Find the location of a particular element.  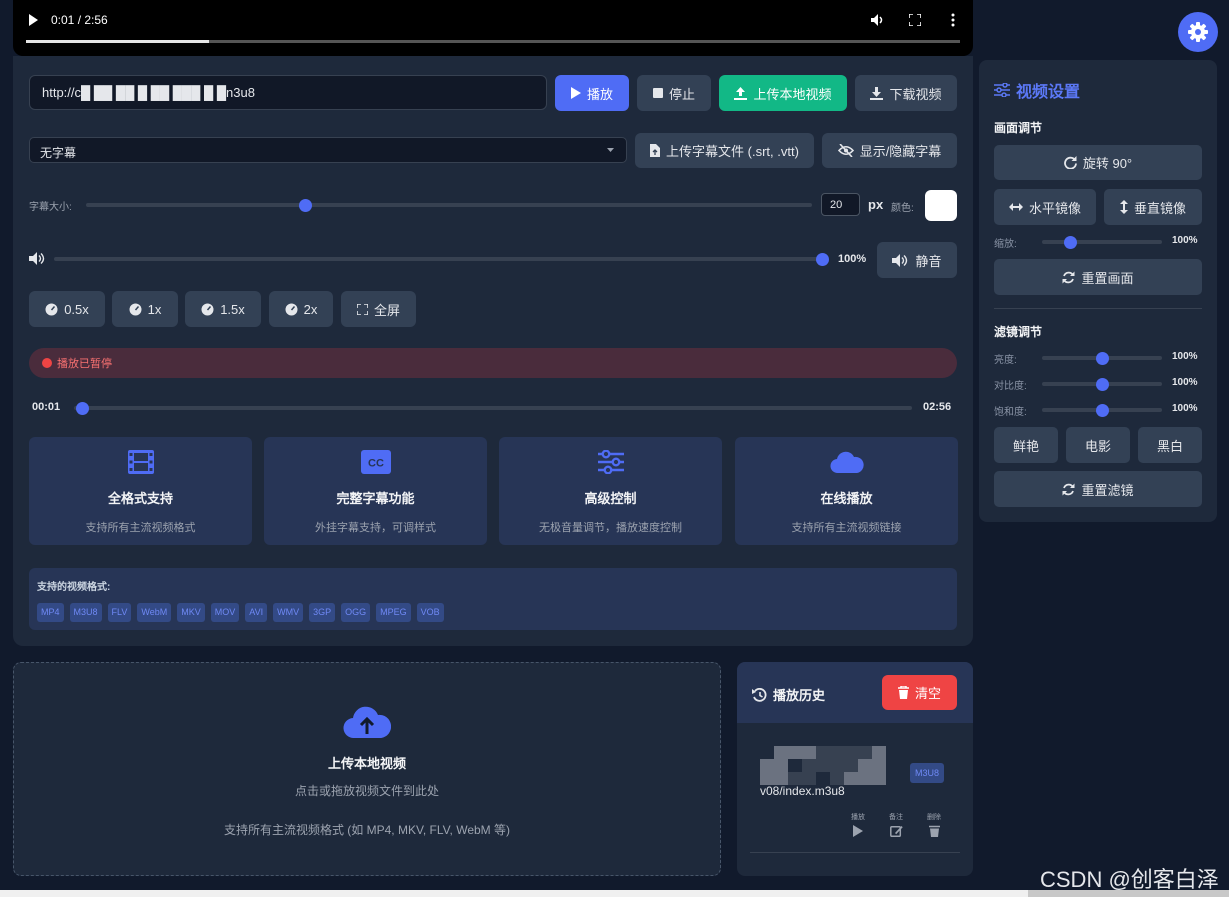

download-icon is located at coordinates (877, 93).